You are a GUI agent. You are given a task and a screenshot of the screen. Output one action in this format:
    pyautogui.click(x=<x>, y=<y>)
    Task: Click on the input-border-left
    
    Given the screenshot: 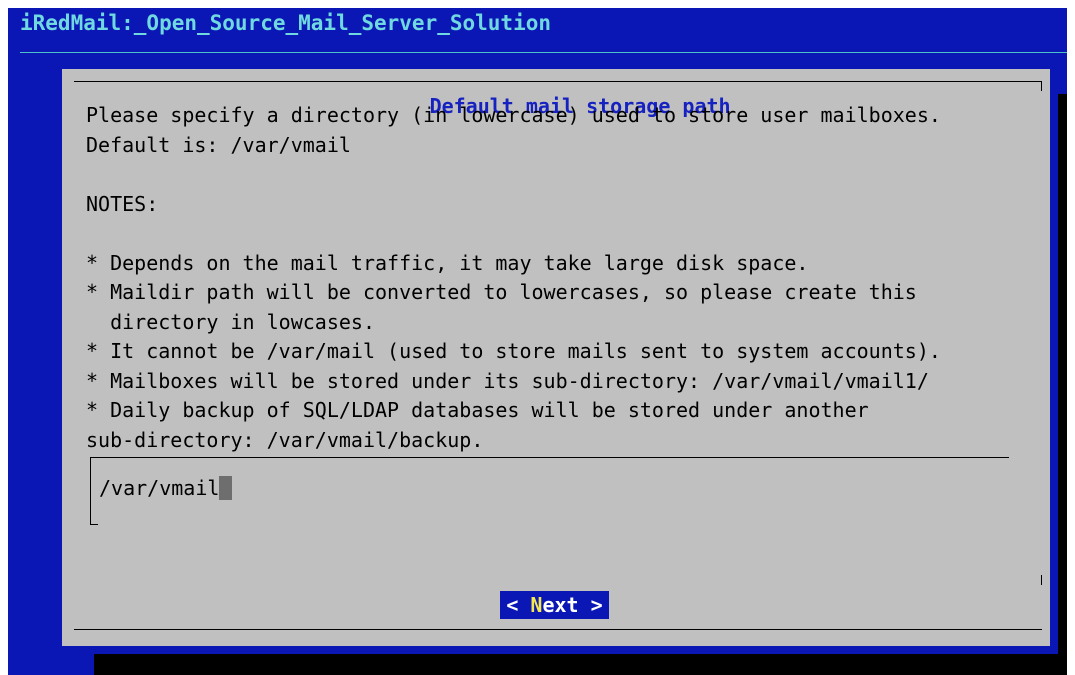 What is the action you would take?
    pyautogui.click(x=90, y=491)
    